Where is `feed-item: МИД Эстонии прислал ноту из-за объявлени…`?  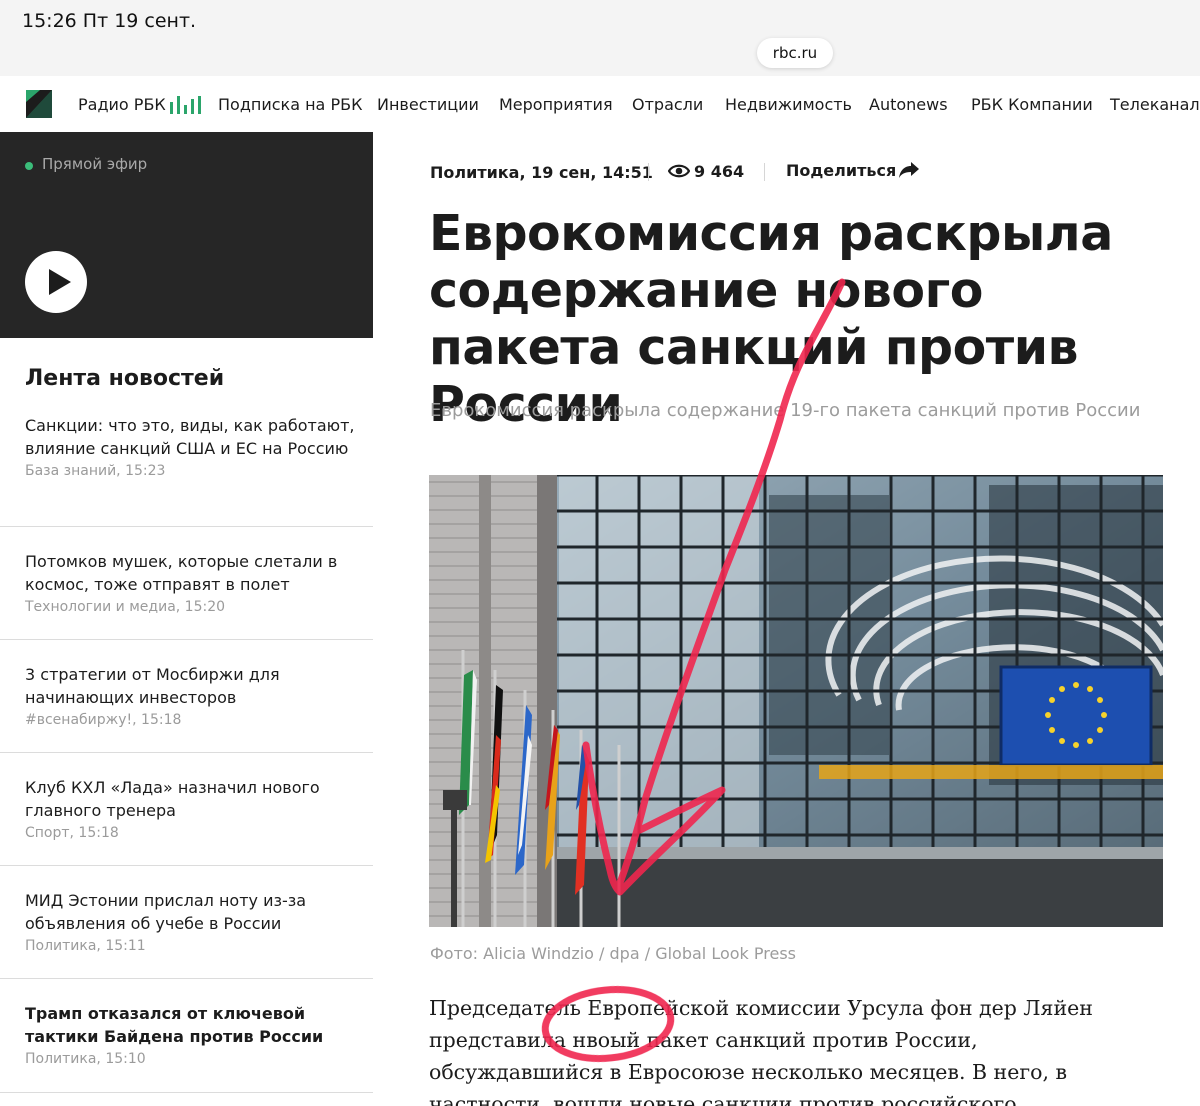
feed-item: МИД Эстонии прислал ноту из-за объявлени… is located at coordinates (190, 921).